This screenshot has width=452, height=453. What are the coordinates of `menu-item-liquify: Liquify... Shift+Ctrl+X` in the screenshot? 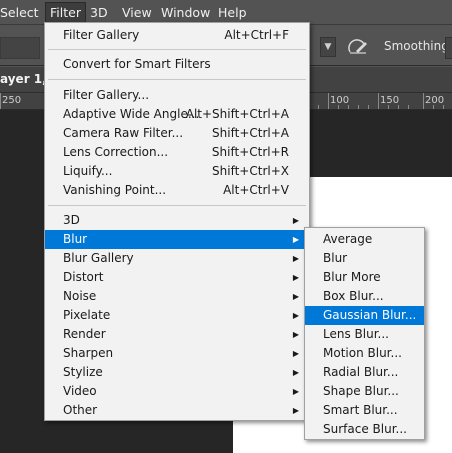 It's located at (177, 171).